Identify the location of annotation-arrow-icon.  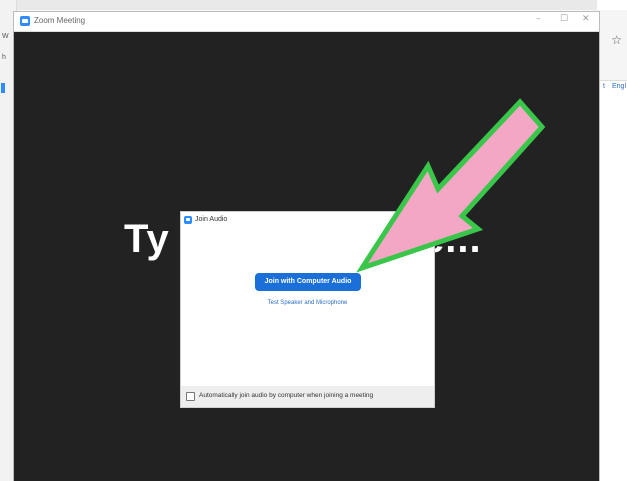
(451, 185).